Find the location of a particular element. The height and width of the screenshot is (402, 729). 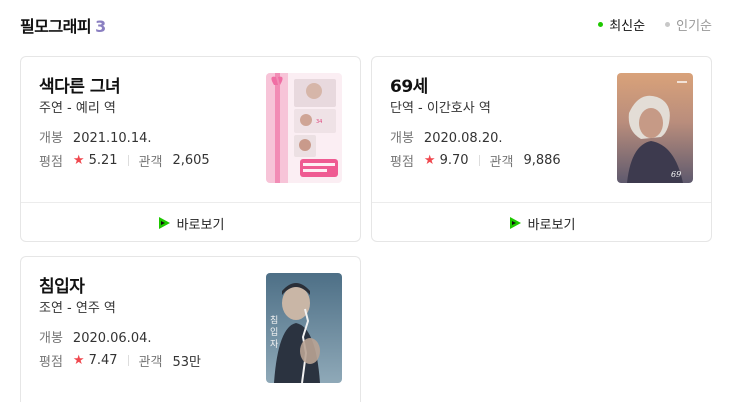

sort-popular-label: 인기순 is located at coordinates (694, 26).